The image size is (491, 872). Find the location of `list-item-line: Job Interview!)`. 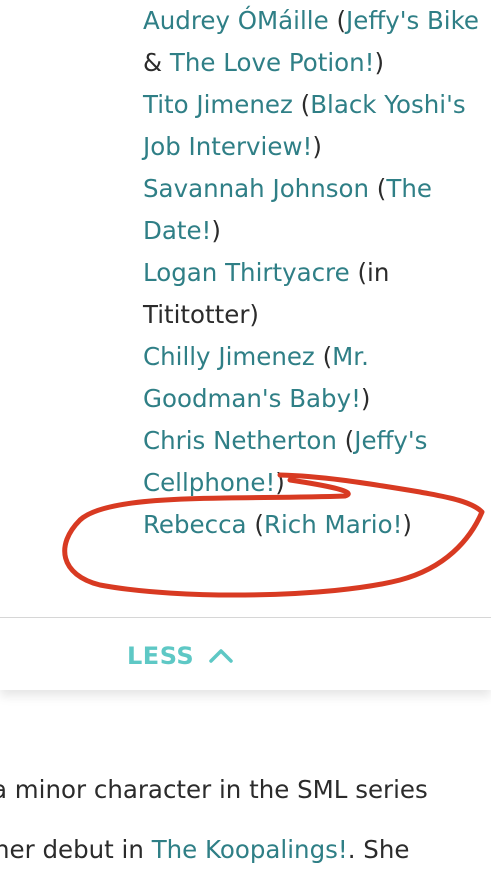

list-item-line: Job Interview!) is located at coordinates (317, 147).